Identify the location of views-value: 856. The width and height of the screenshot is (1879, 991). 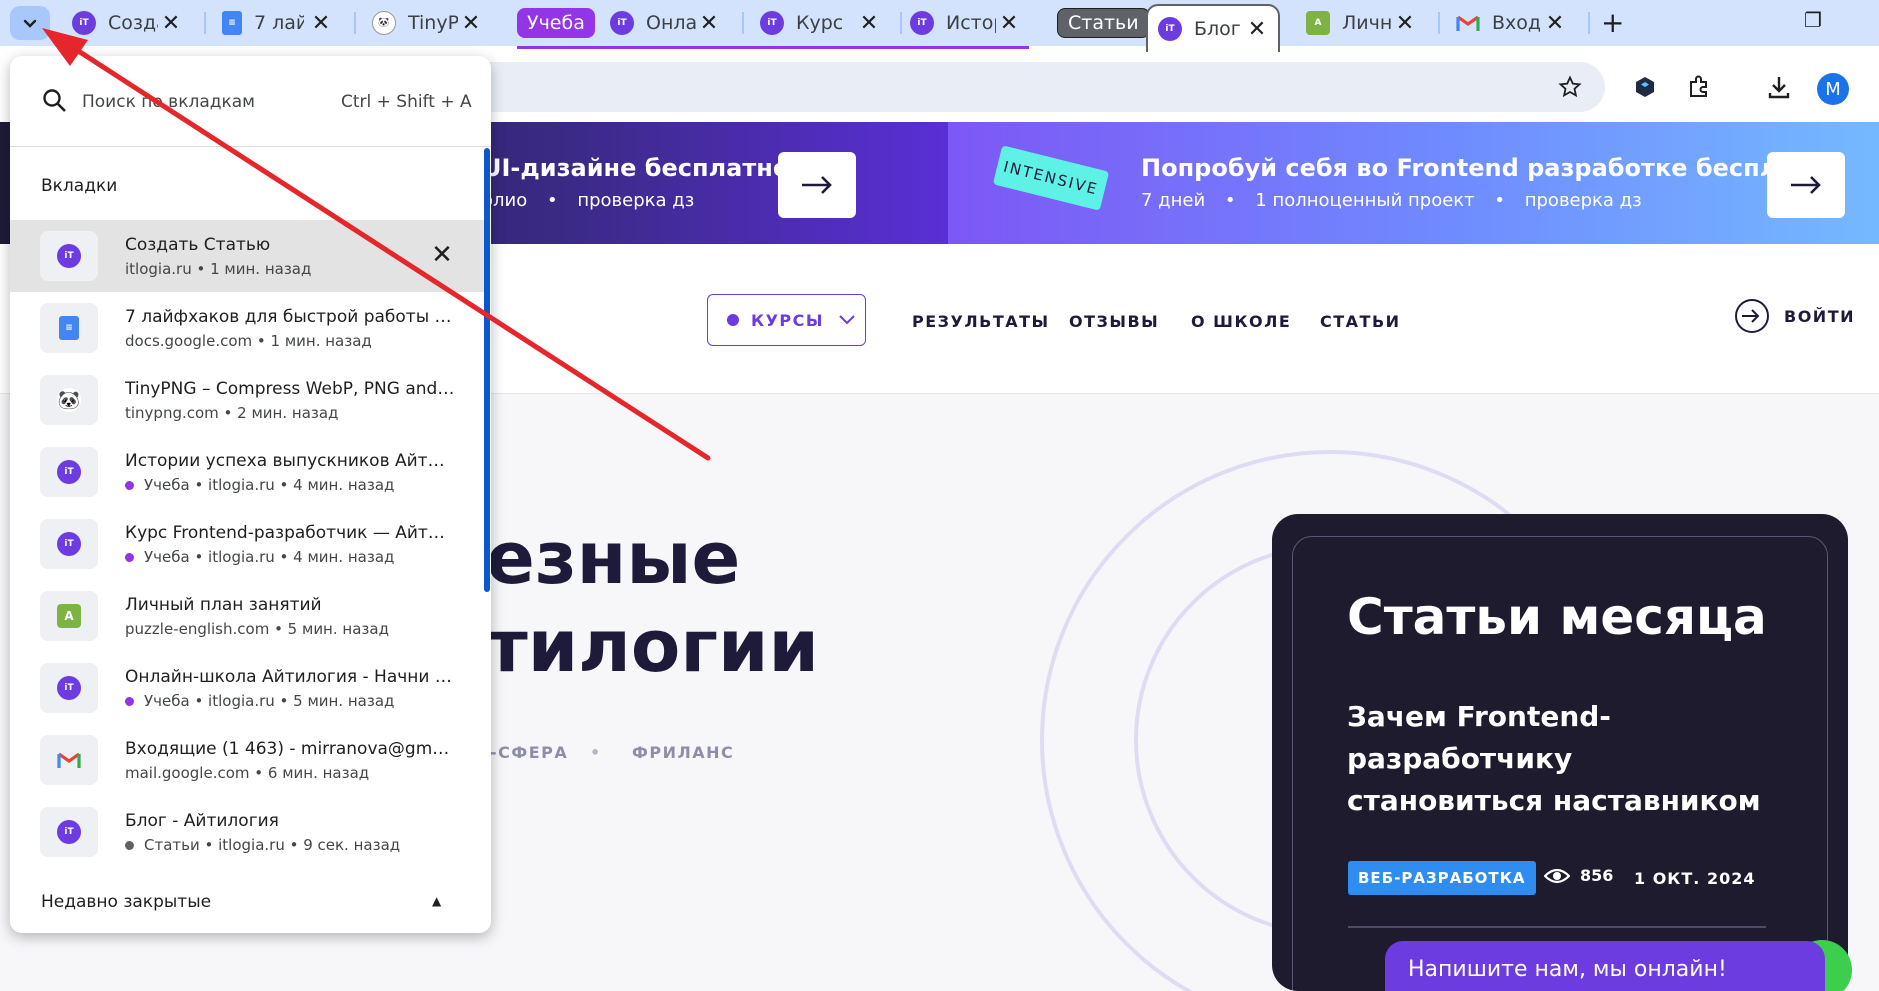
(1597, 875).